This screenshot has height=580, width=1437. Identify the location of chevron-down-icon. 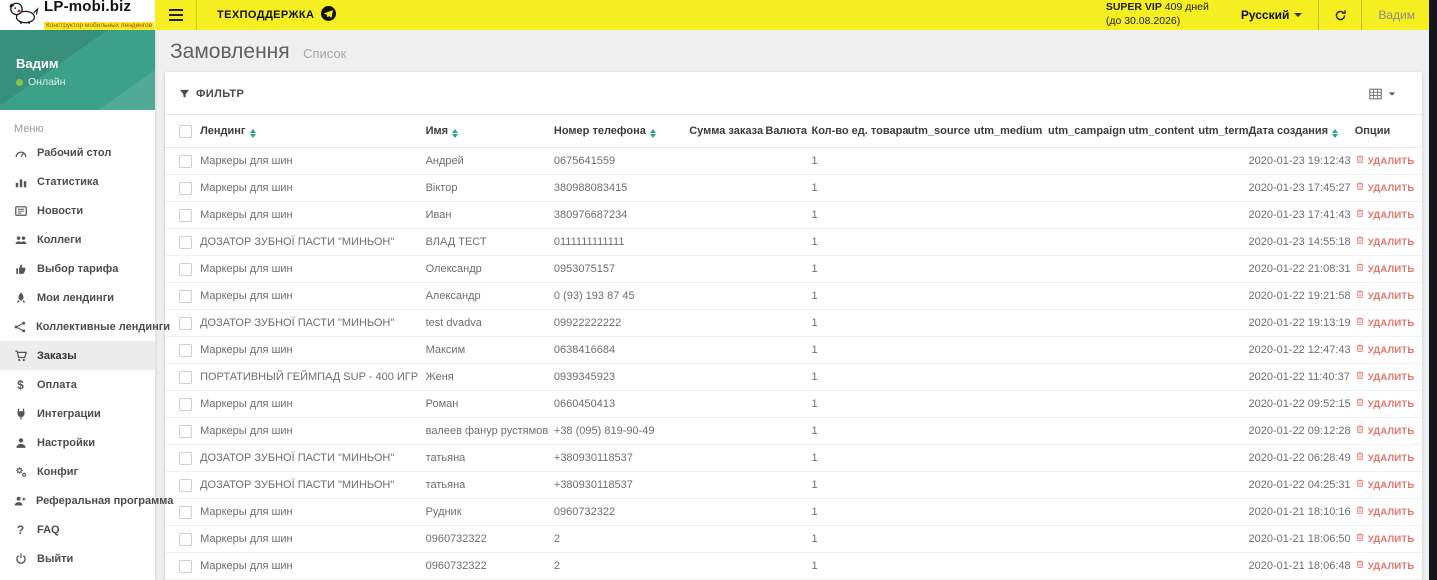
(1392, 94).